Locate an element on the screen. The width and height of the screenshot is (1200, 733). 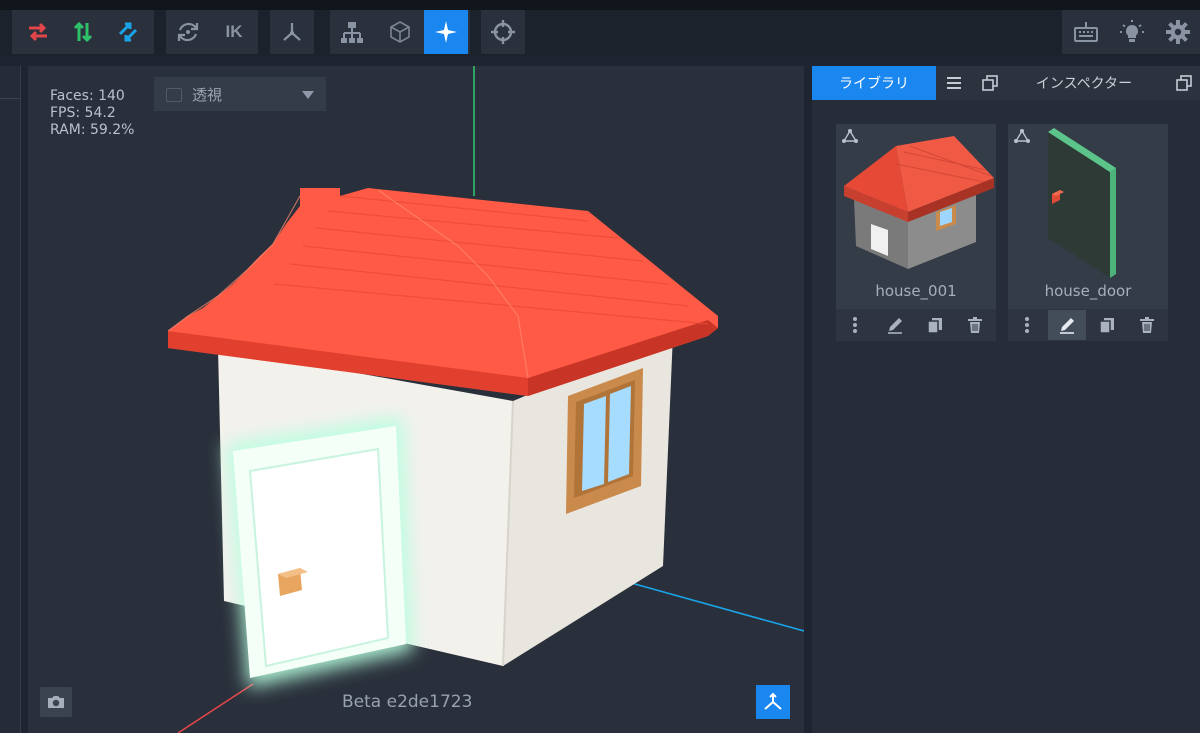
swap-horizontal-icon is located at coordinates (38, 32).